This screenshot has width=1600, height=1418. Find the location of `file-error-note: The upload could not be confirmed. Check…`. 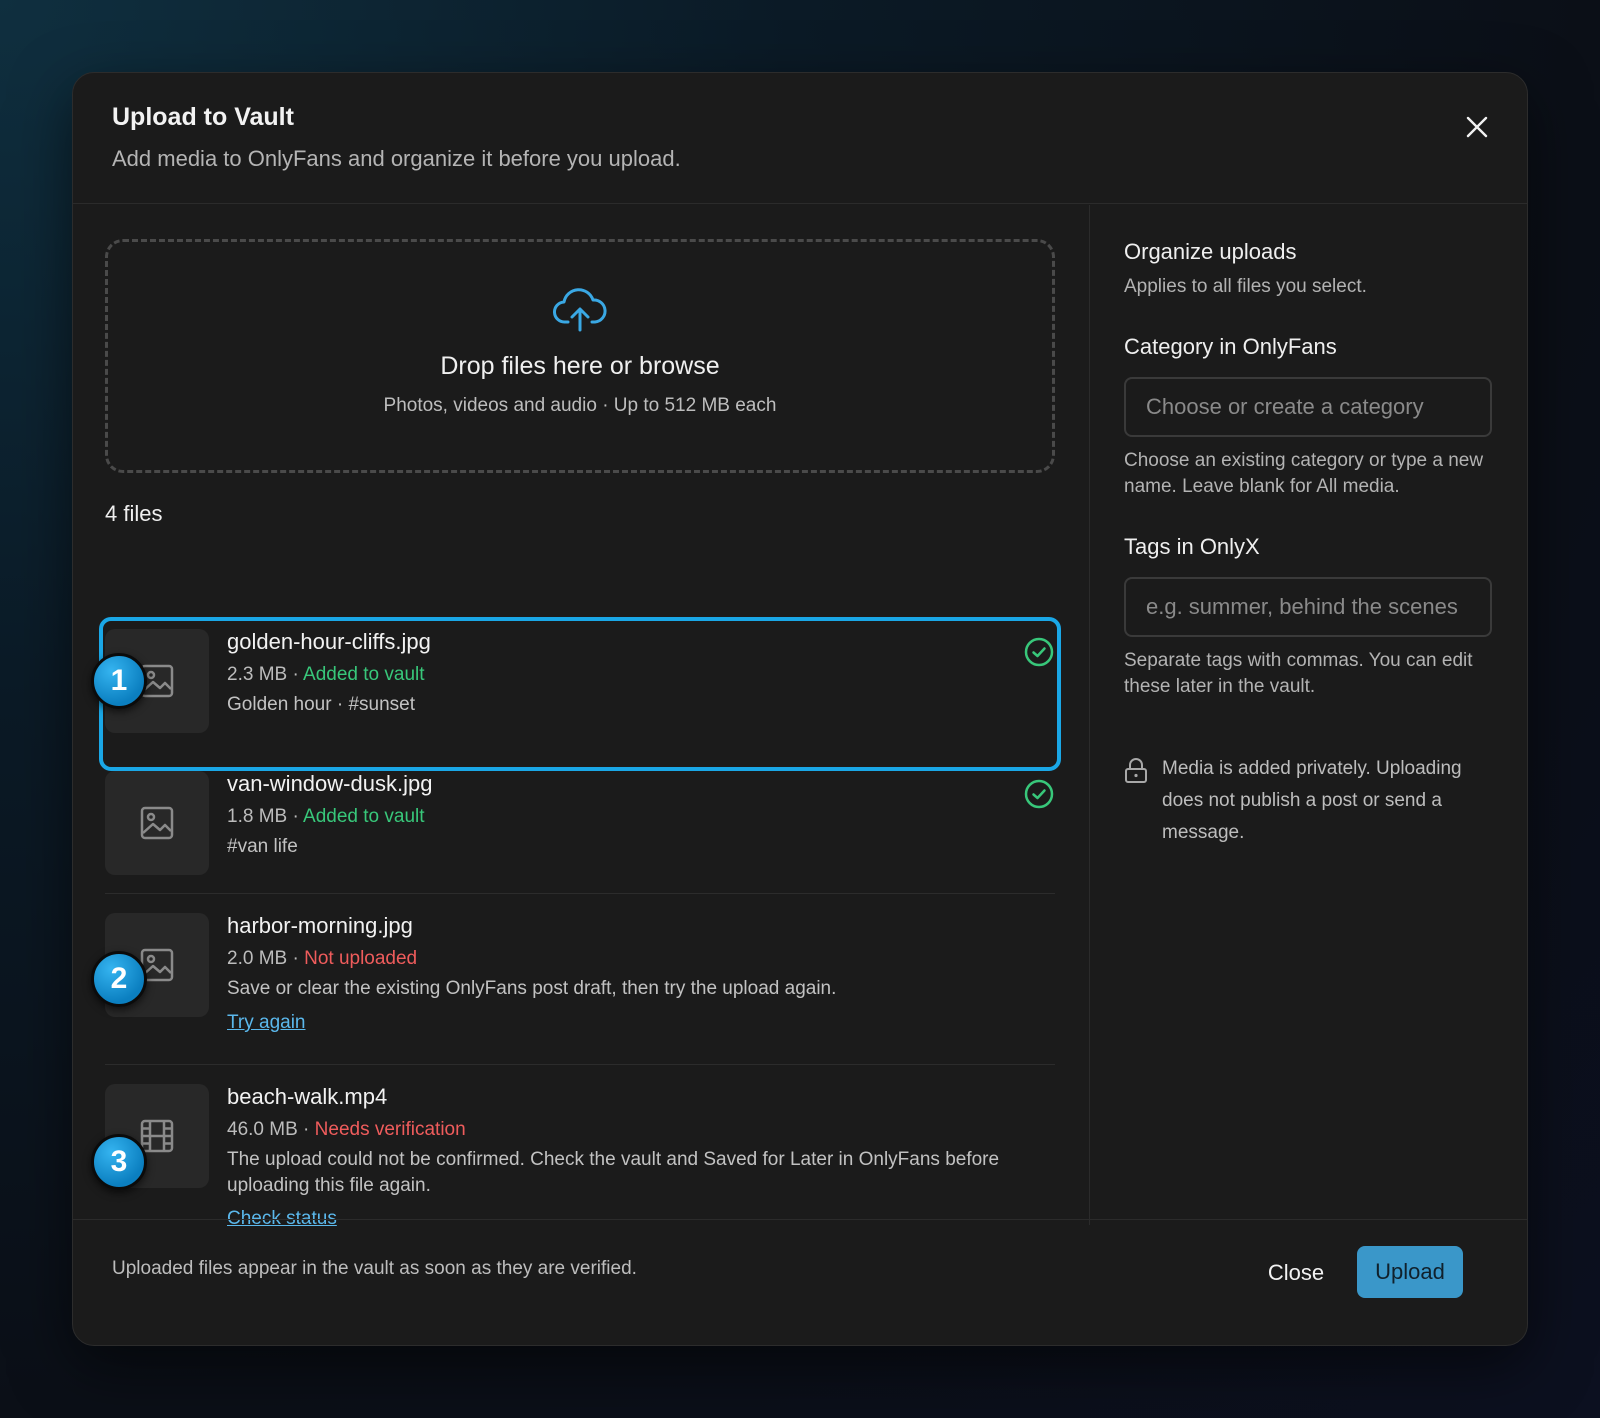

file-error-note: The upload could not be confirmed. Check… is located at coordinates (613, 1172).